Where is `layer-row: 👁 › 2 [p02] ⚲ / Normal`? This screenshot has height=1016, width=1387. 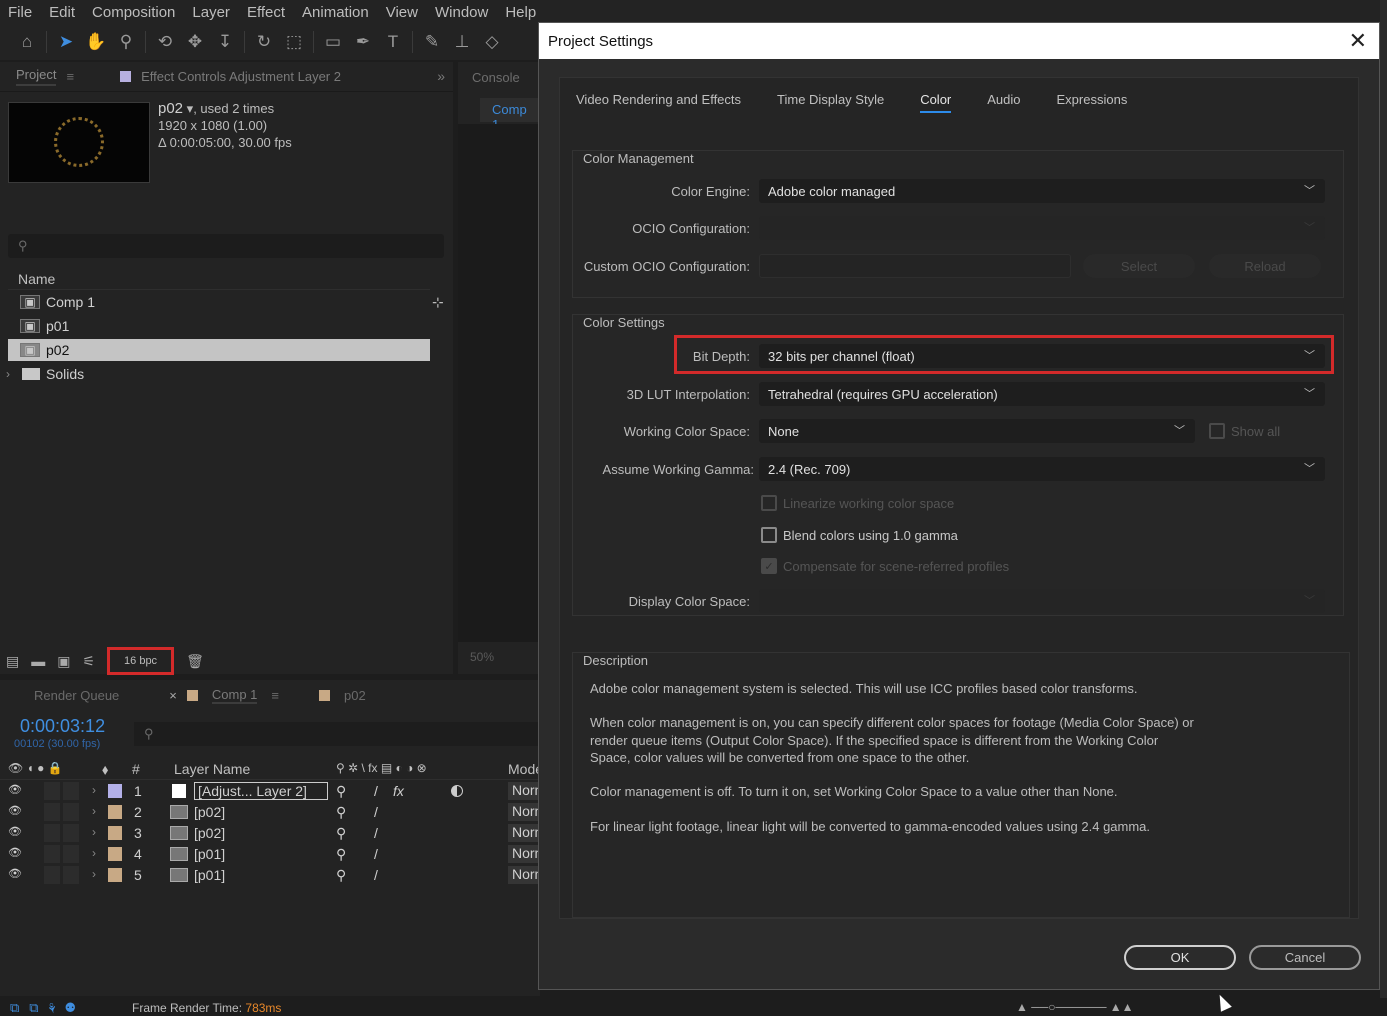
layer-row: 👁 › 2 [p02] ⚲ / Normal is located at coordinates (270, 812).